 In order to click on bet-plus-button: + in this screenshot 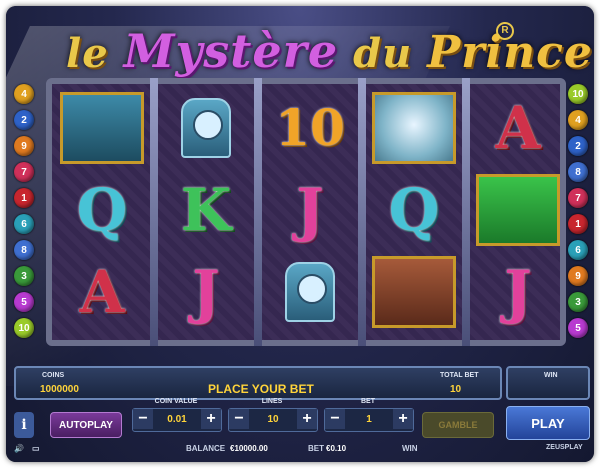, I will do `click(403, 419)`.